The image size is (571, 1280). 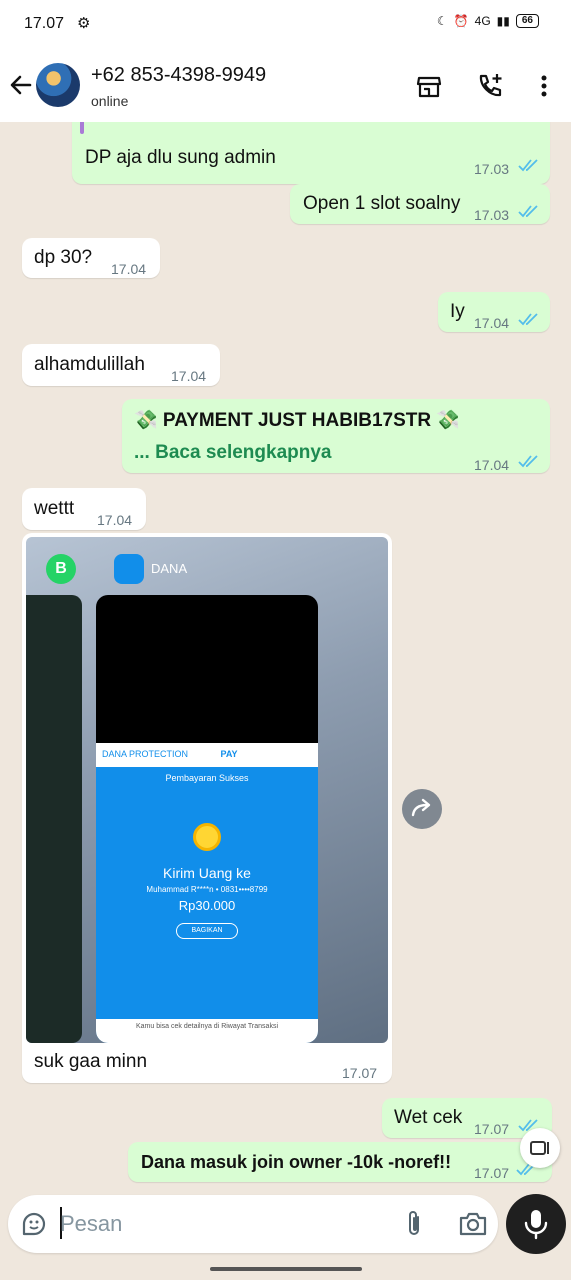 I want to click on message-text: alhamdulillah, so click(x=89, y=364).